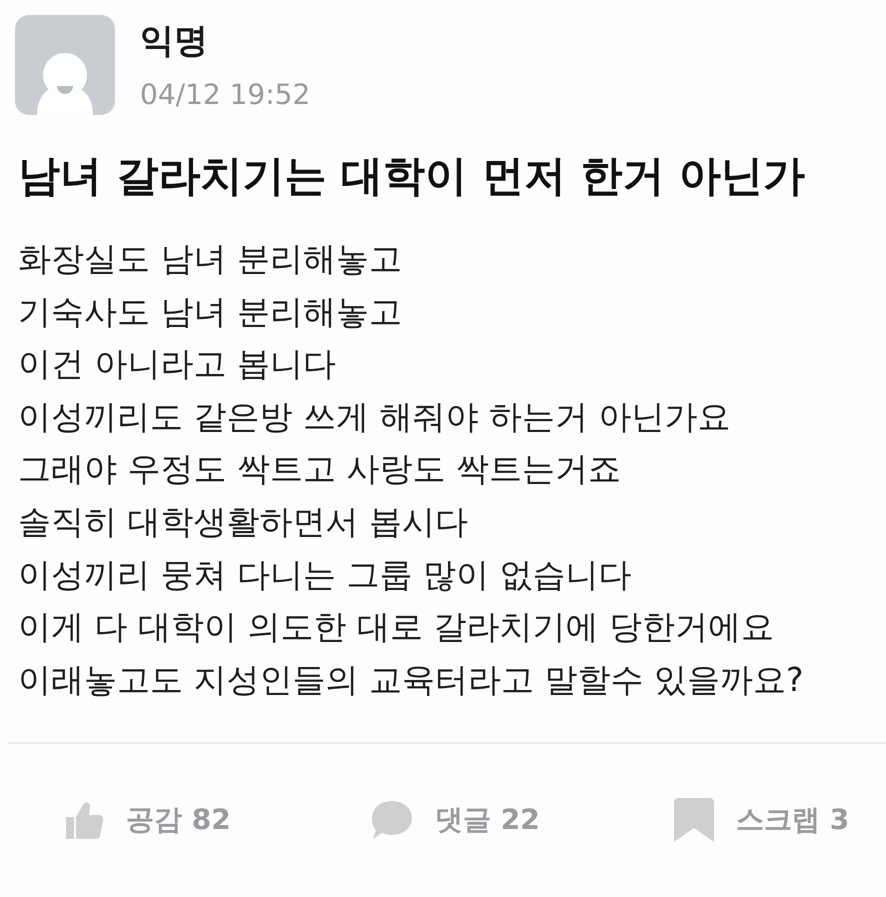  Describe the element at coordinates (522, 820) in the screenshot. I see `comment-button: 댓글 22` at that location.